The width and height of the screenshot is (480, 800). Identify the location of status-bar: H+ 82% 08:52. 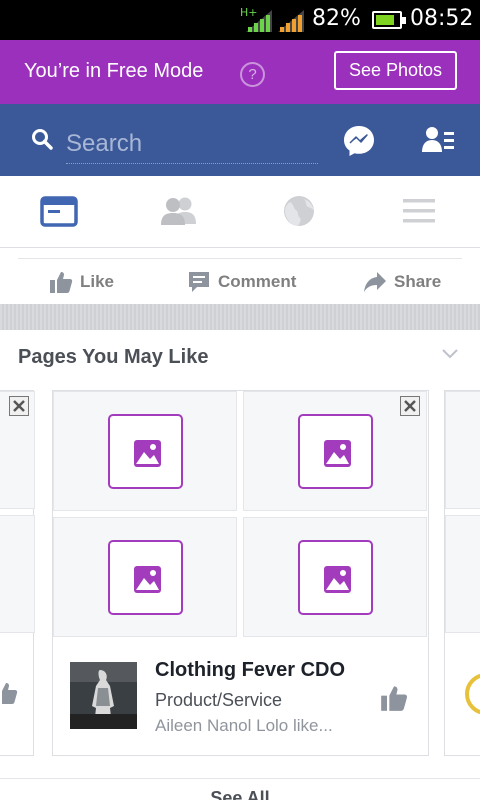
(240, 20).